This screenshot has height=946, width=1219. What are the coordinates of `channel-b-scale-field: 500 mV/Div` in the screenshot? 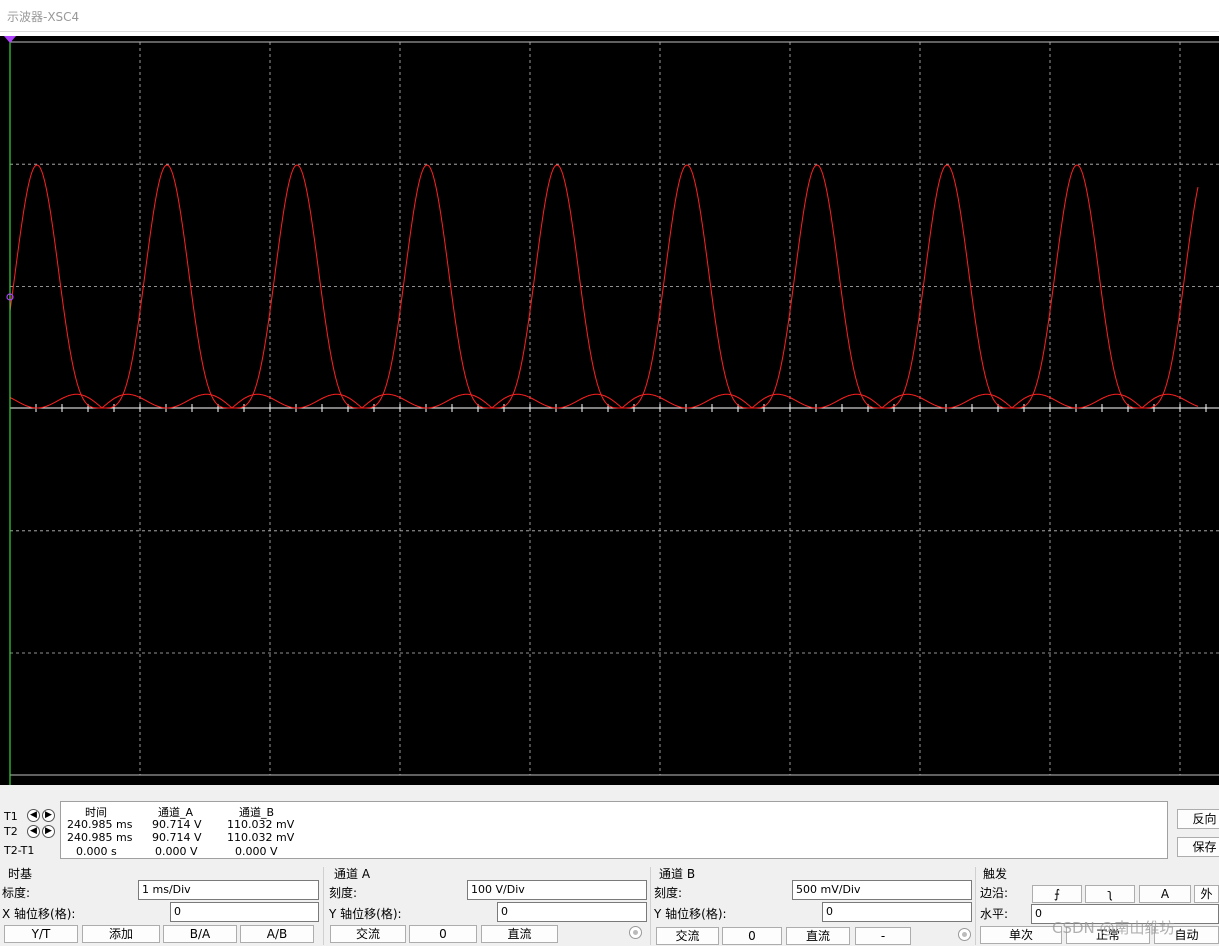 It's located at (882, 890).